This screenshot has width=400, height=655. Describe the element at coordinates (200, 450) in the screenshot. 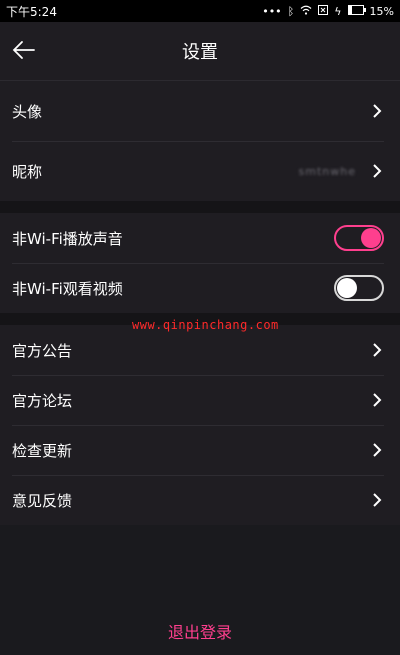

I see `check-update-row: 检查更新` at that location.